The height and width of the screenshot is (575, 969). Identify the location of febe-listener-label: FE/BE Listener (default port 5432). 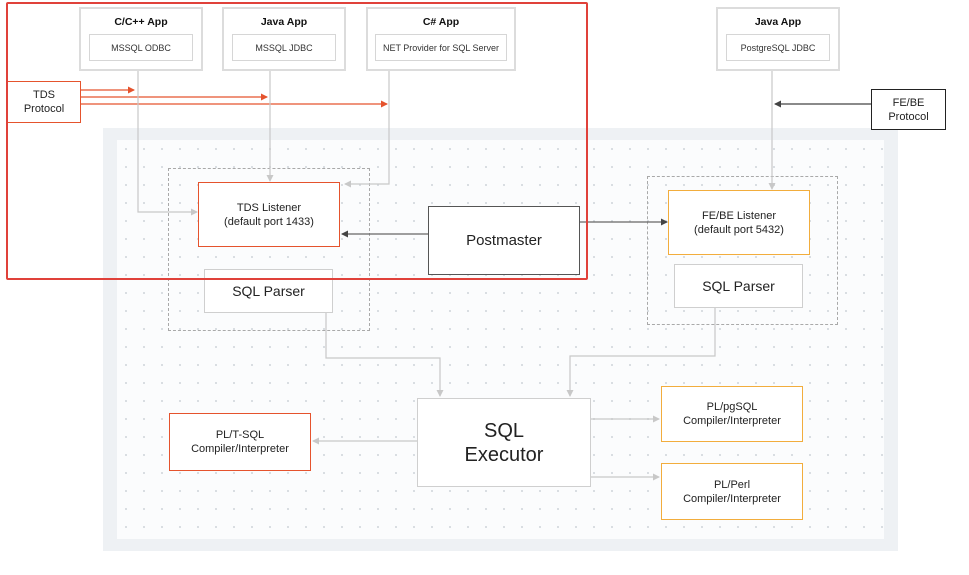
(739, 222).